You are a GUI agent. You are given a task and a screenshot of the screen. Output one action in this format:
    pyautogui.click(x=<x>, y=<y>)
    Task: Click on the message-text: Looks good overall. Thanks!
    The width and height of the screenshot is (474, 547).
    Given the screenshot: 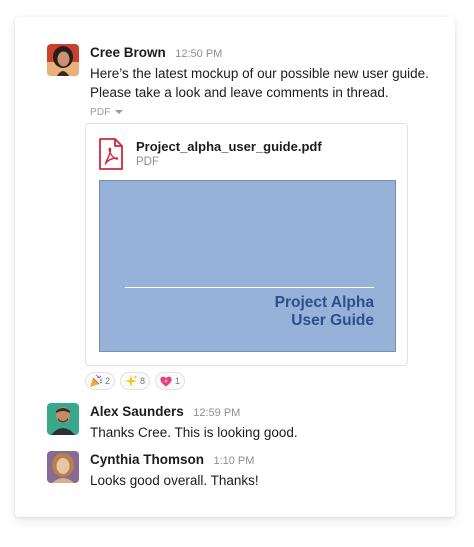 What is the action you would take?
    pyautogui.click(x=174, y=480)
    